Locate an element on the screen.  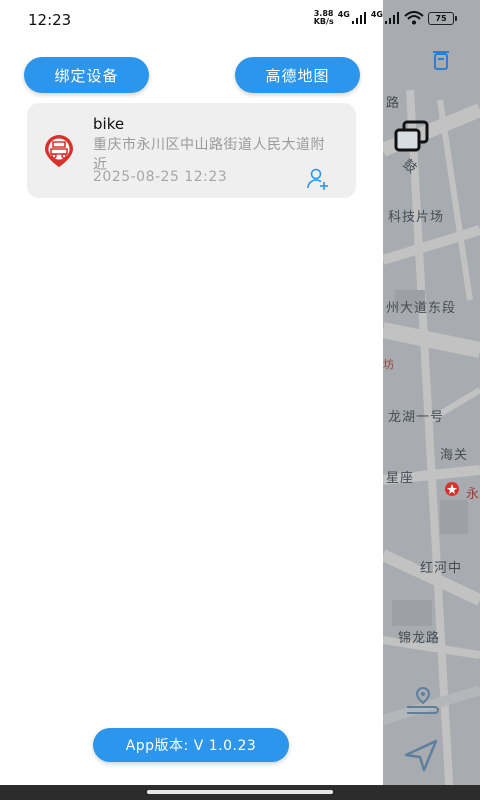
device-timestamp: 2025-08-25 12:23 is located at coordinates (160, 177).